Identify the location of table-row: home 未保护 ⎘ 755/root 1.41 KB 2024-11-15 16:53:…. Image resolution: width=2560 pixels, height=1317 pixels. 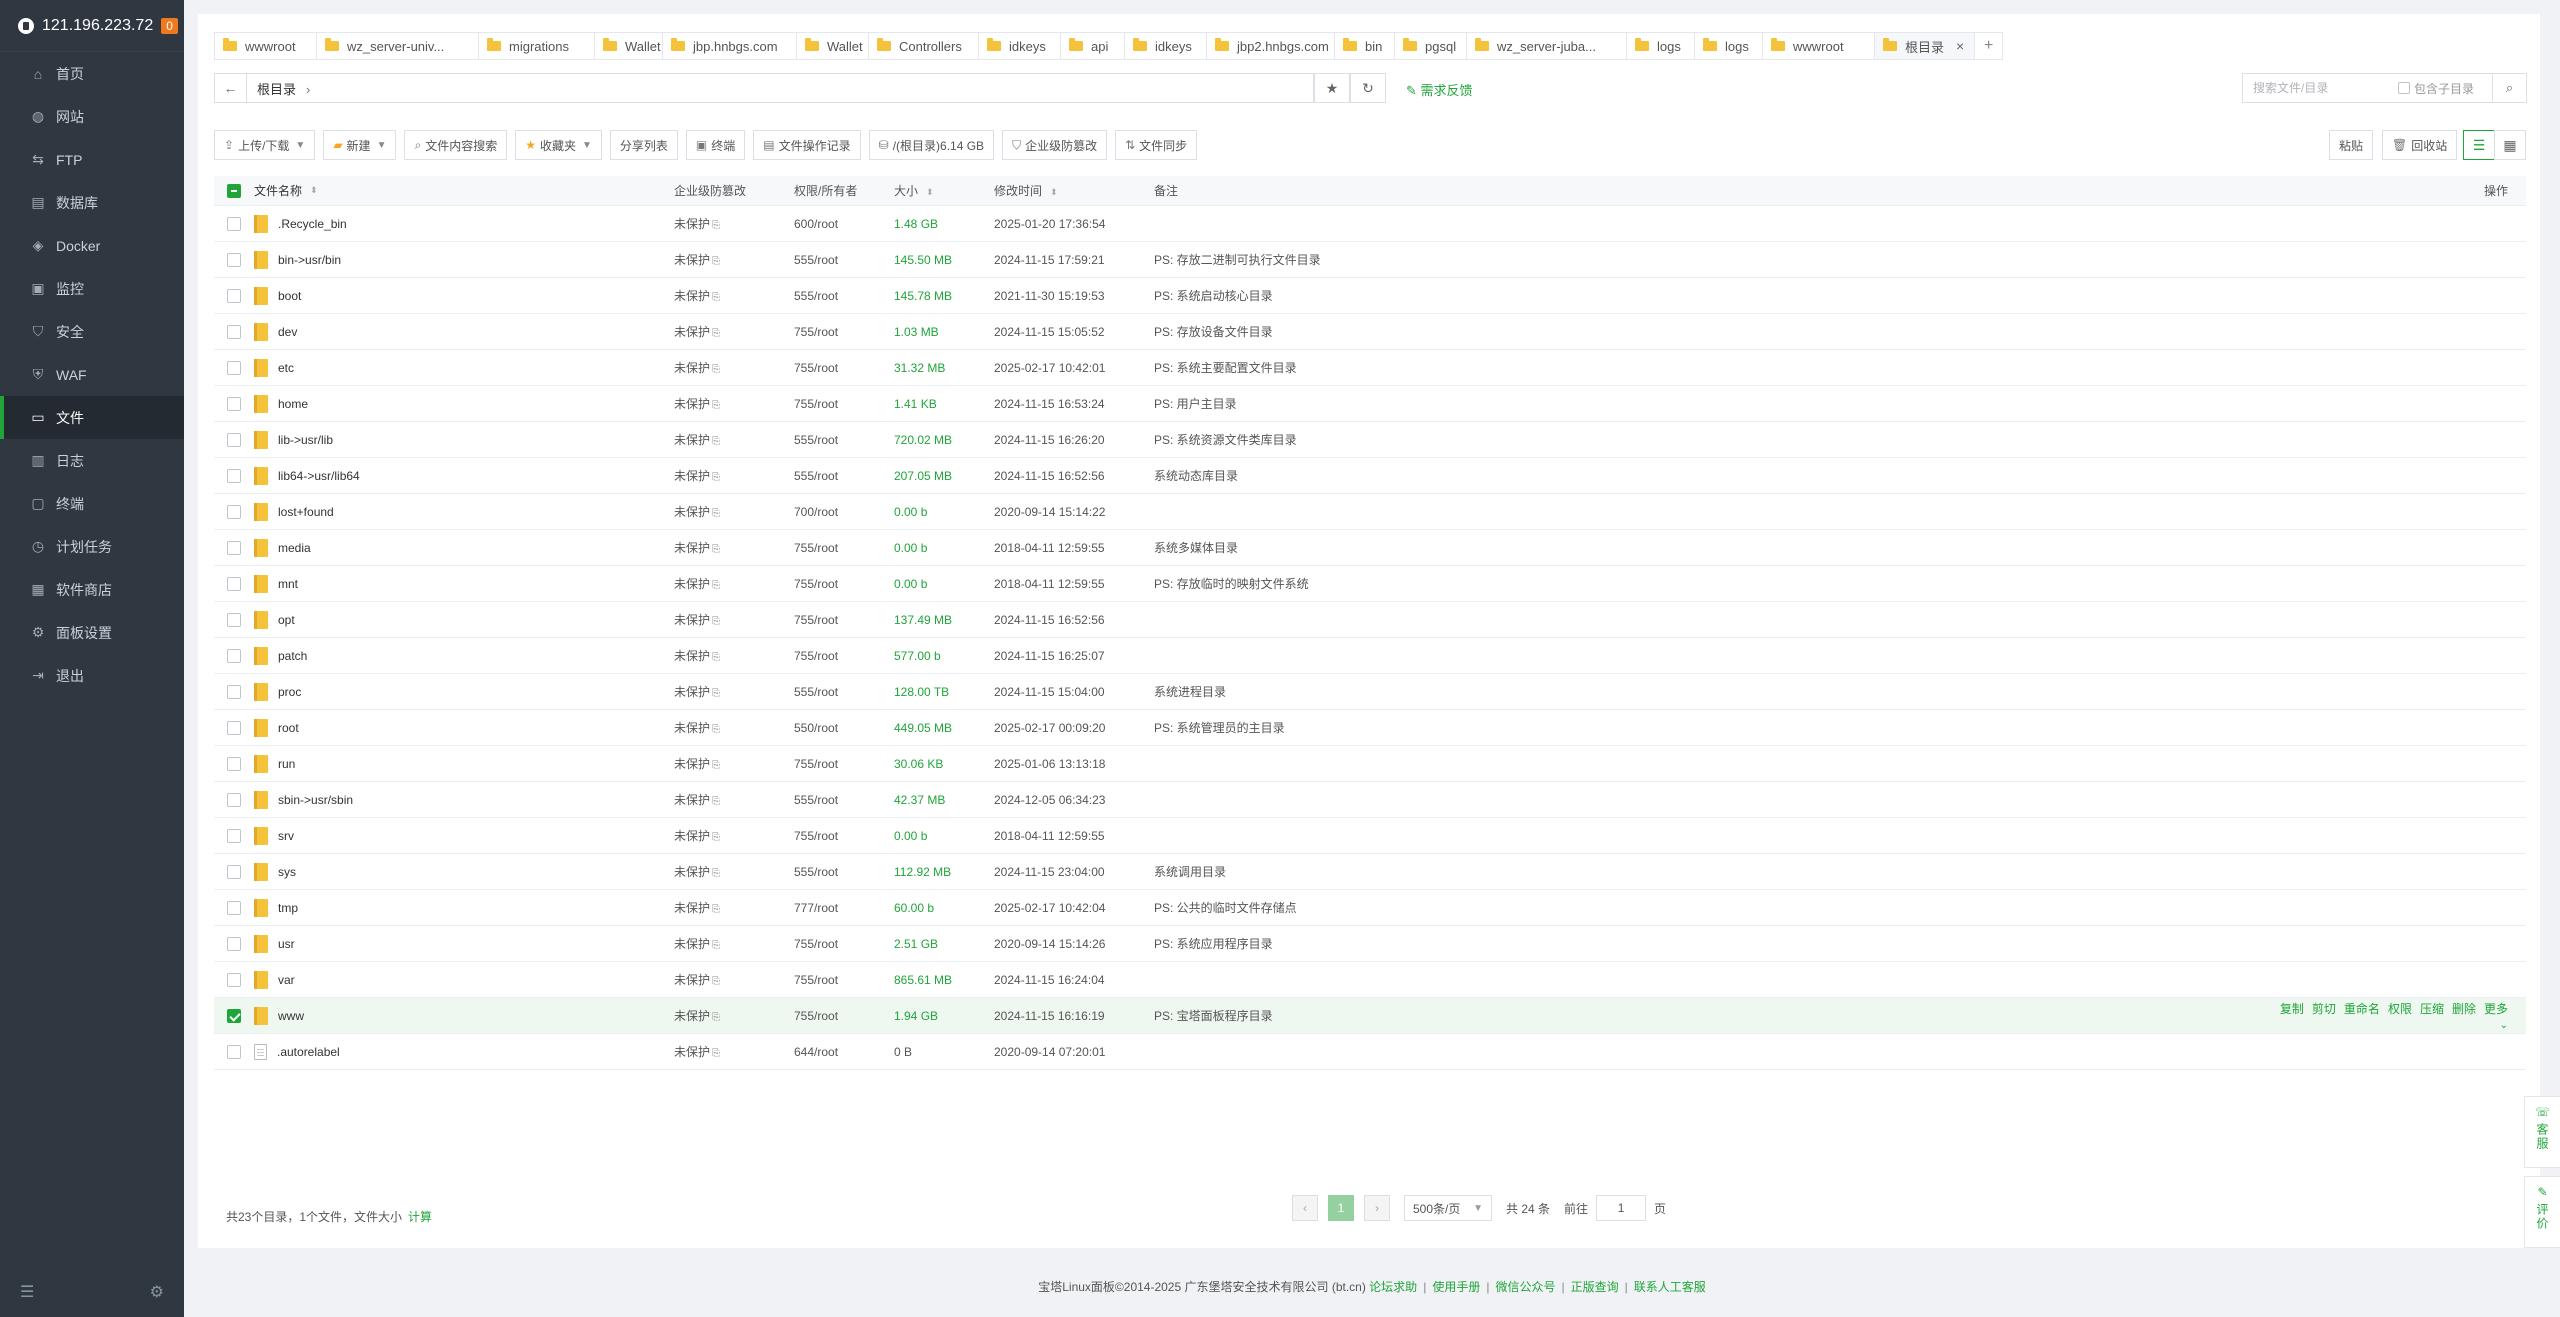
(1370, 404).